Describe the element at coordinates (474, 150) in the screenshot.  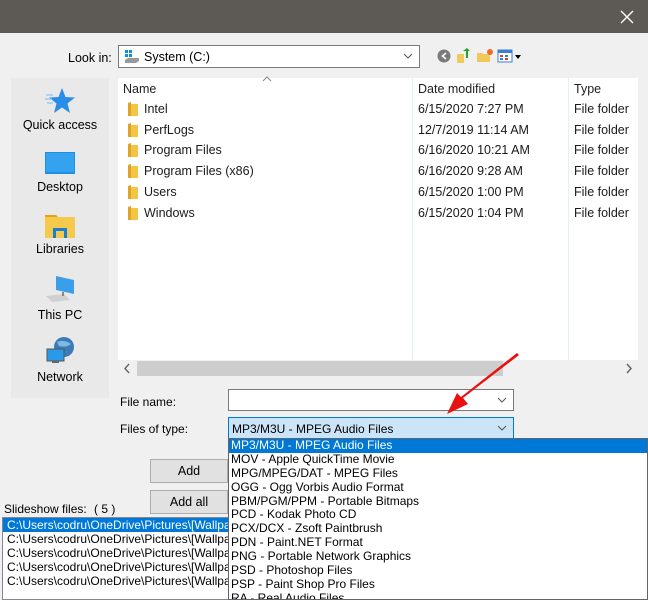
I see `file-date: 6/16/2020 10:21 AM` at that location.